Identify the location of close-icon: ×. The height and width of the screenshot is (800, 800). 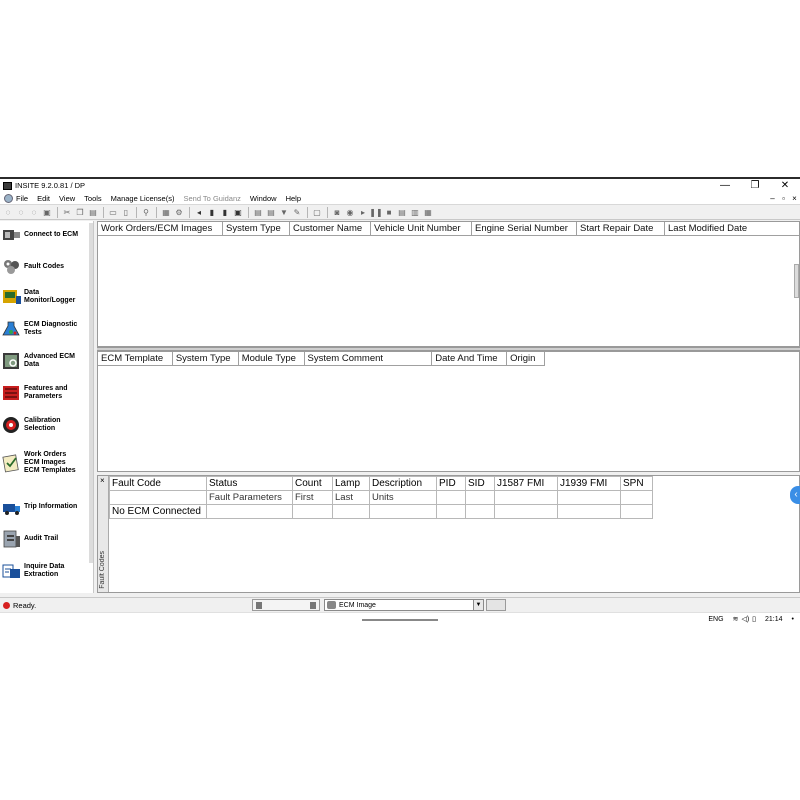
(102, 480).